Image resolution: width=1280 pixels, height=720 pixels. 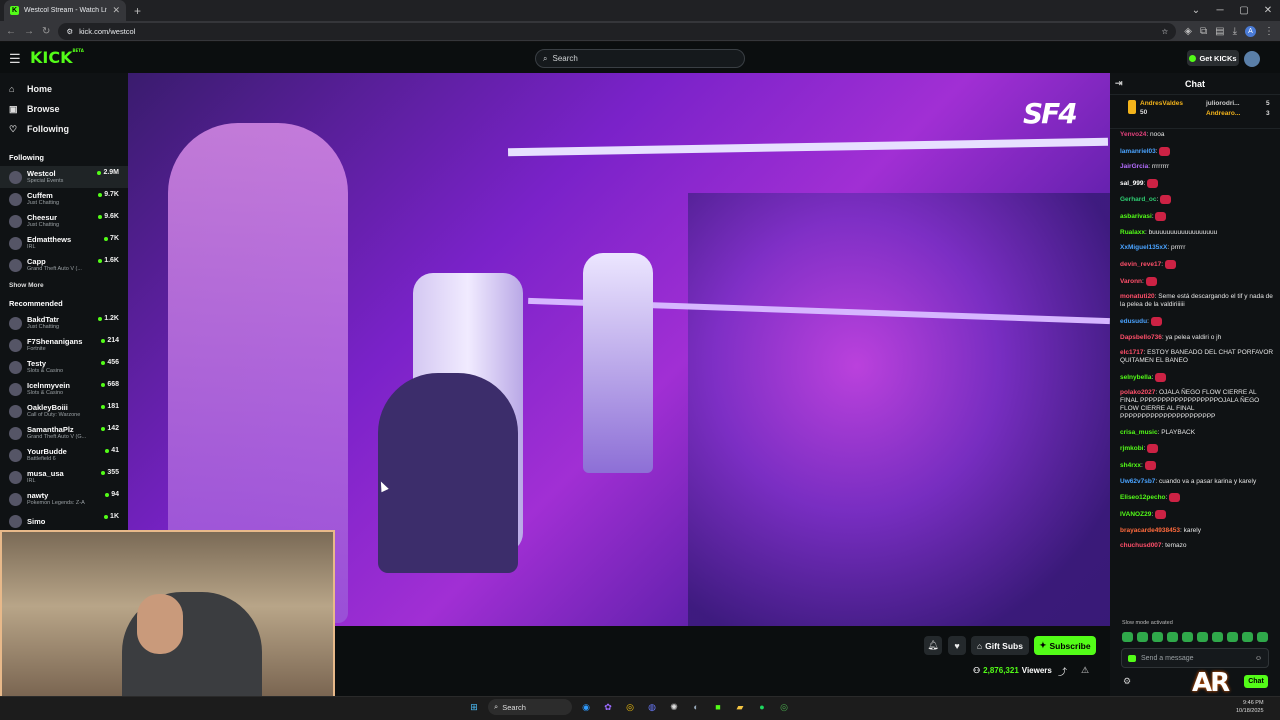 What do you see at coordinates (1131, 281) in the screenshot?
I see `chat-username: Varonn` at bounding box center [1131, 281].